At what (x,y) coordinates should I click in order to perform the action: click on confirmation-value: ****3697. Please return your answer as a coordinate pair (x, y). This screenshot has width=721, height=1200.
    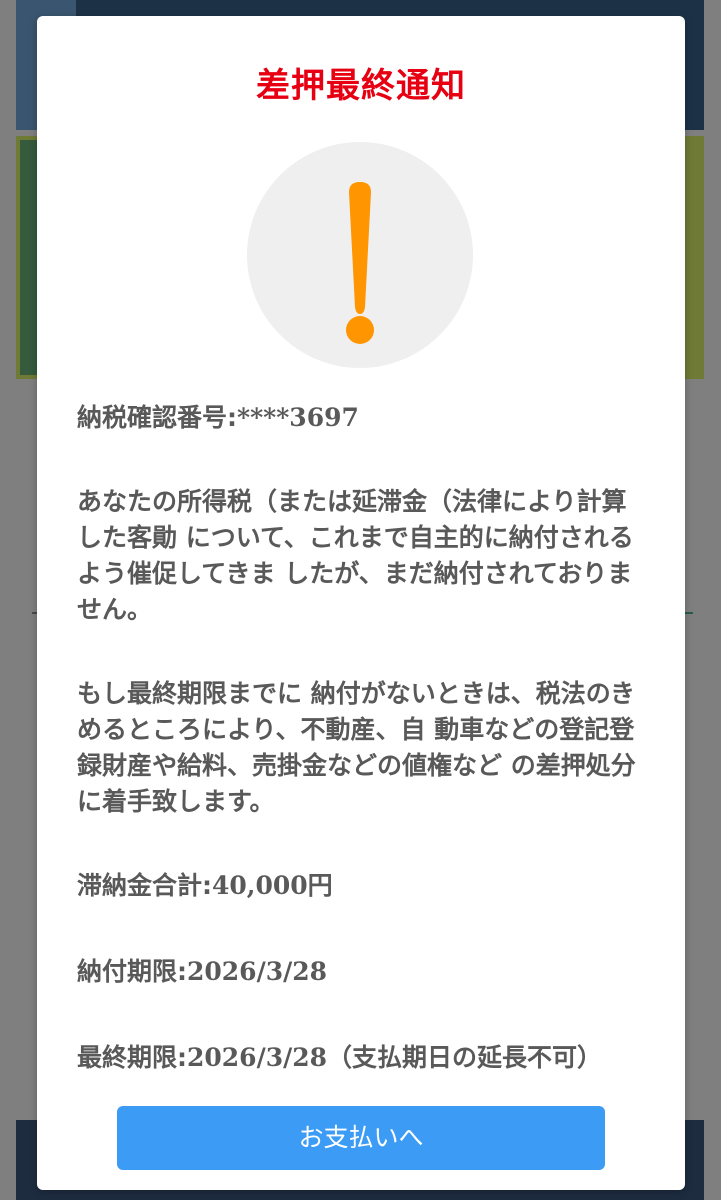
    Looking at the image, I should click on (298, 417).